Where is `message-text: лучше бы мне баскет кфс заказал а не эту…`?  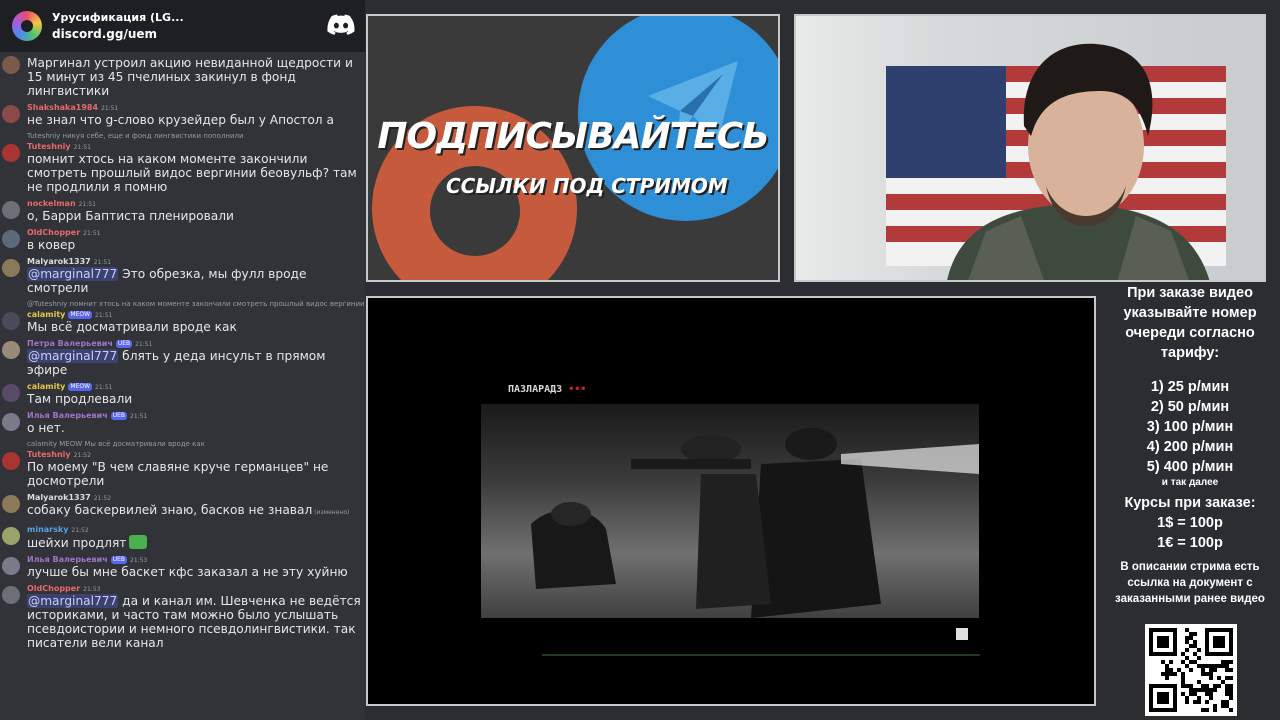 message-text: лучше бы мне баскет кфс заказал а не эту… is located at coordinates (196, 572).